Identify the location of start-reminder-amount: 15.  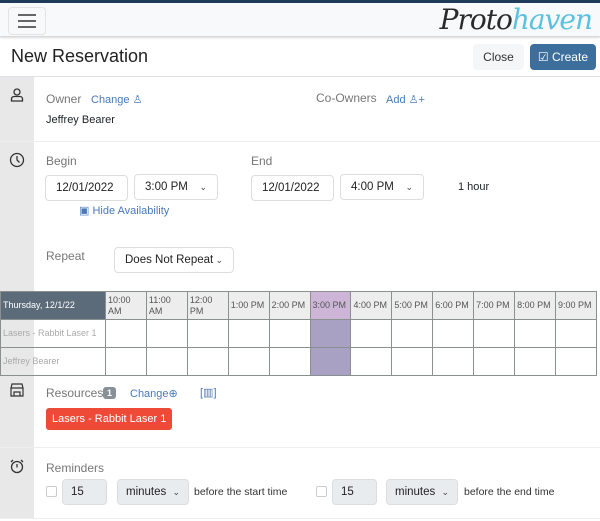
(84, 492).